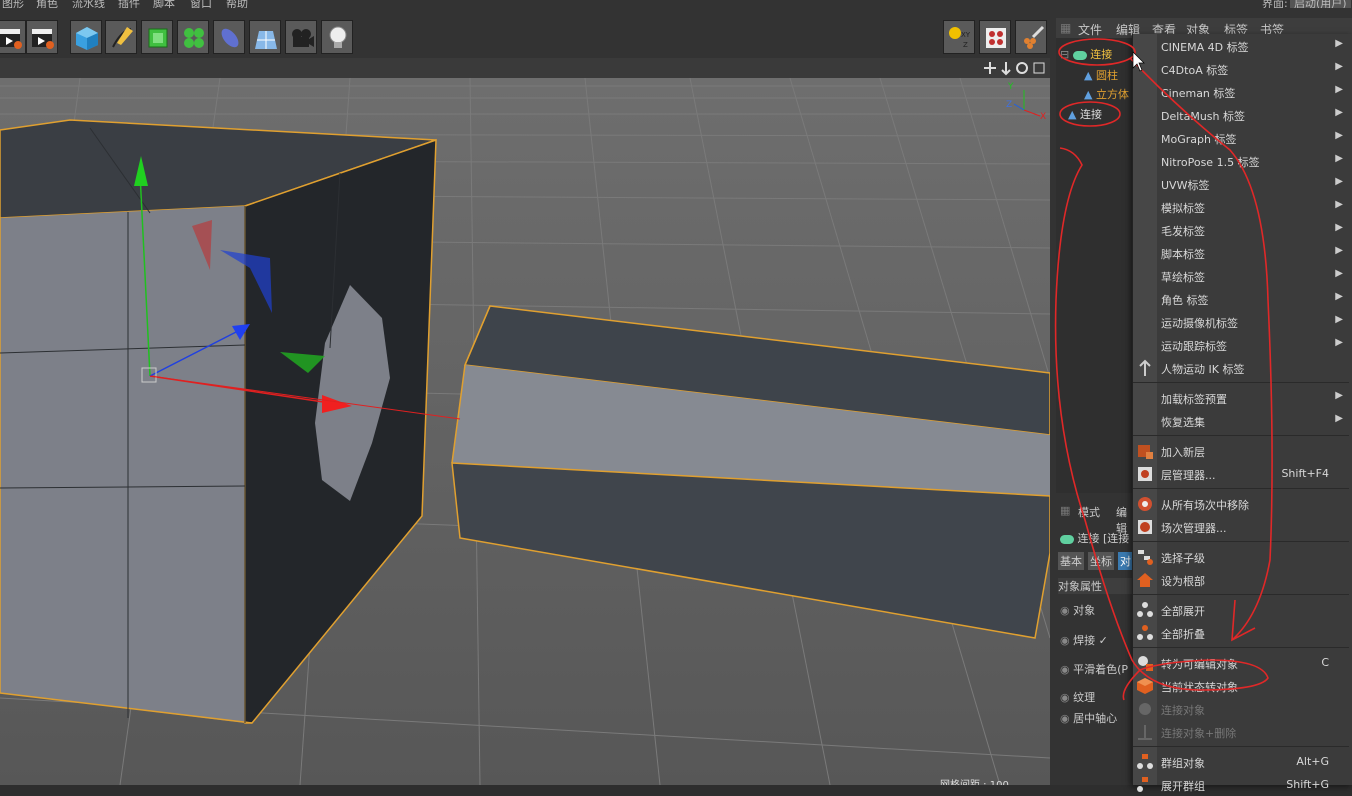 The height and width of the screenshot is (796, 1352). Describe the element at coordinates (1071, 561) in the screenshot. I see `attr-subtab-basic: 基本` at that location.